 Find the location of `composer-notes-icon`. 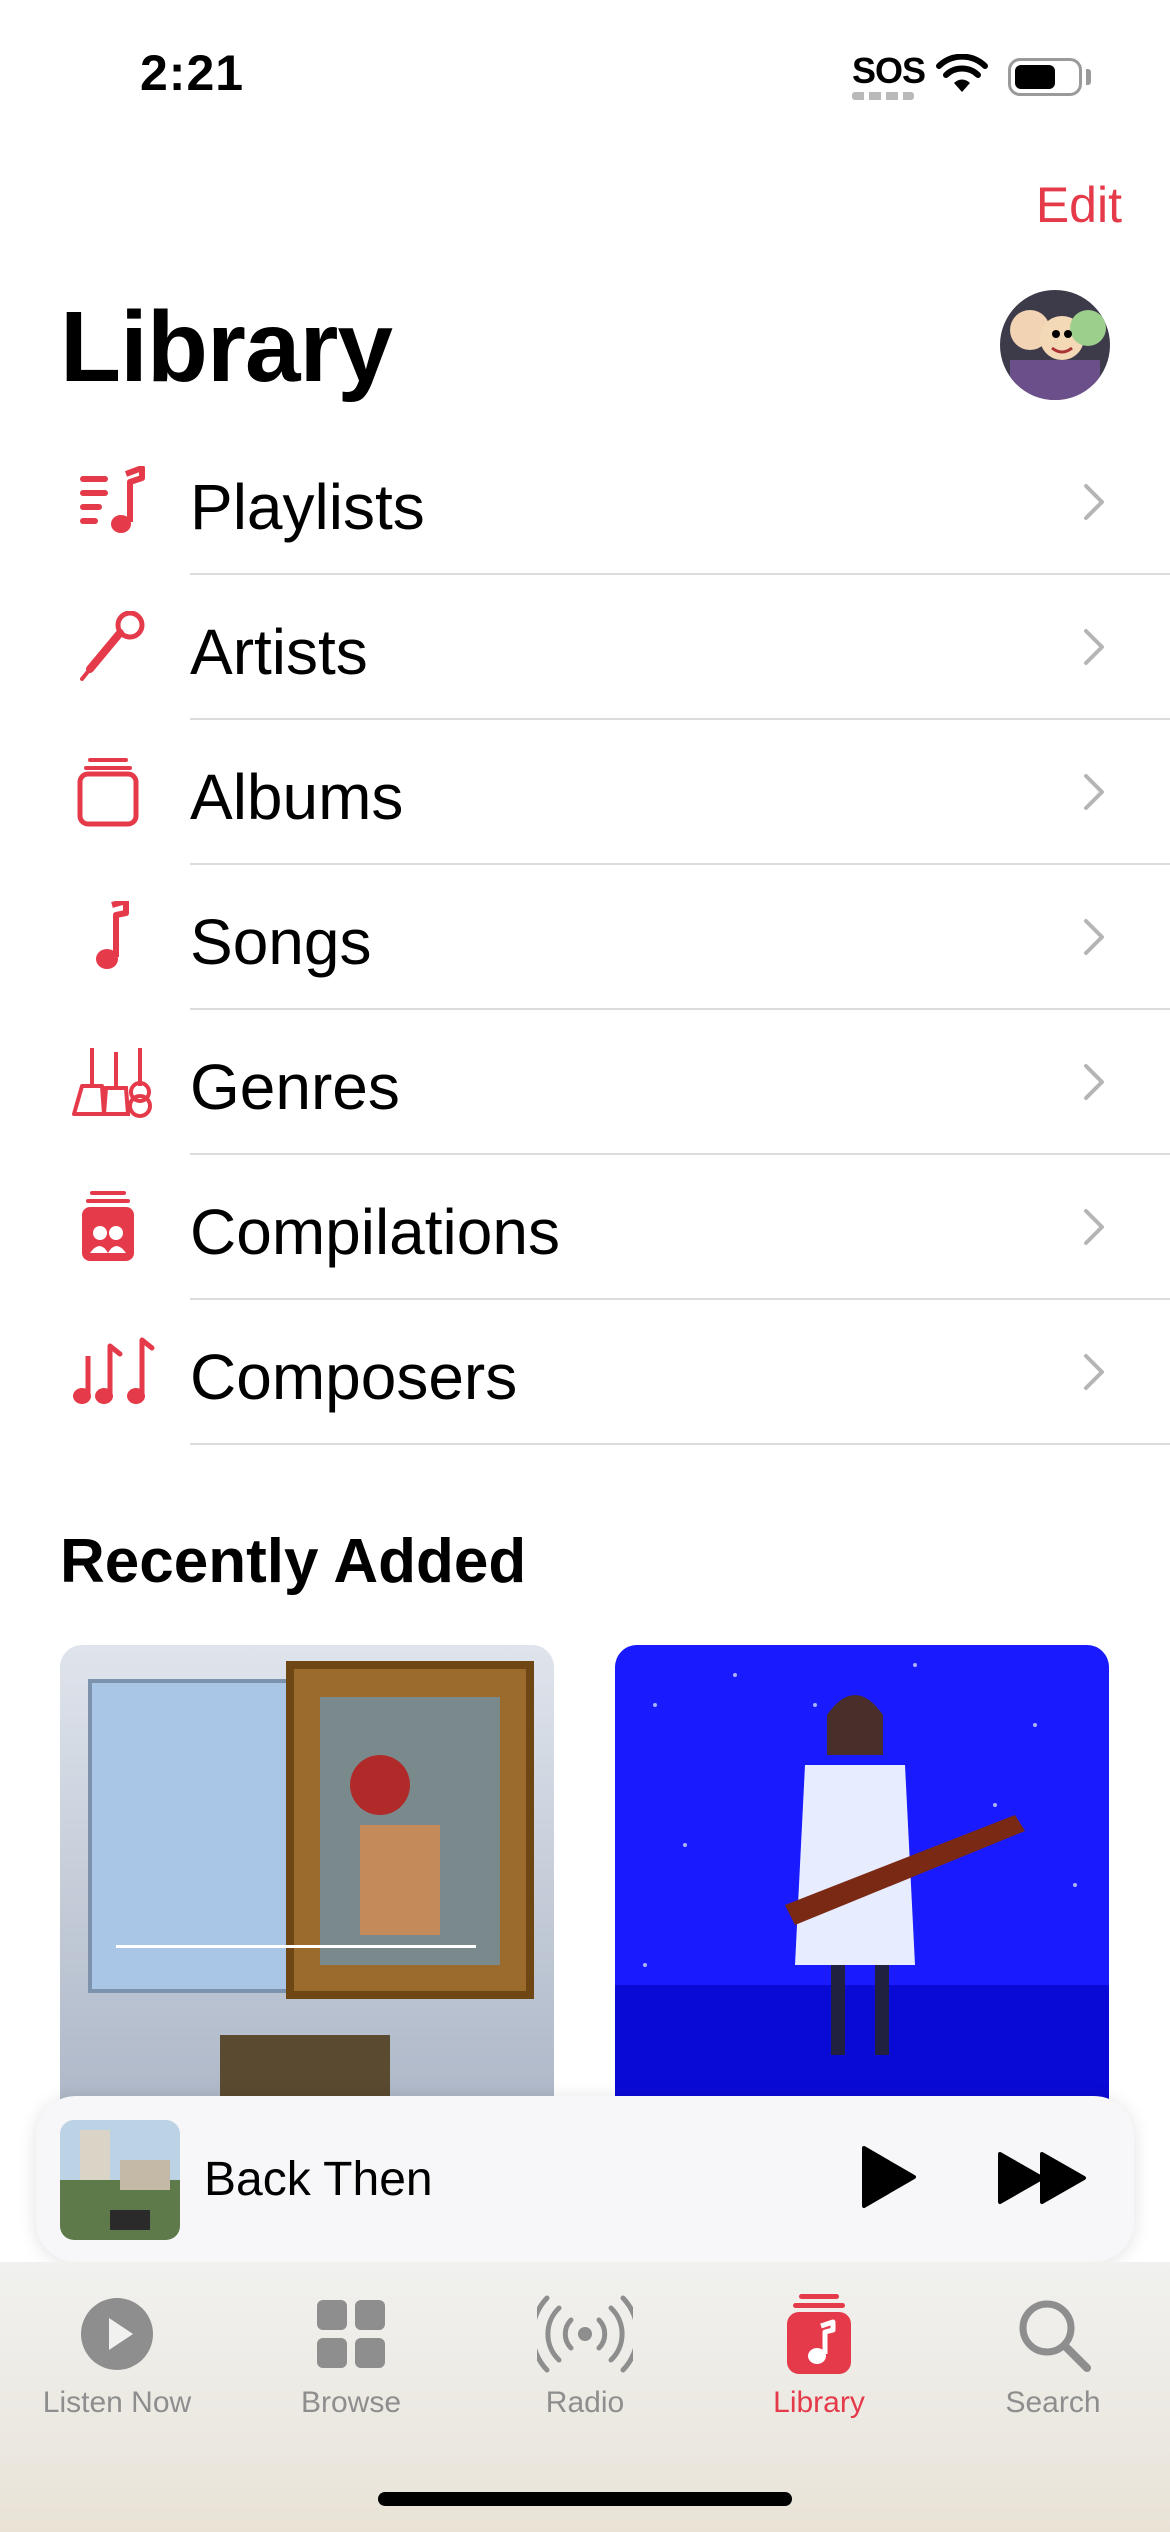

composer-notes-icon is located at coordinates (114, 1370).